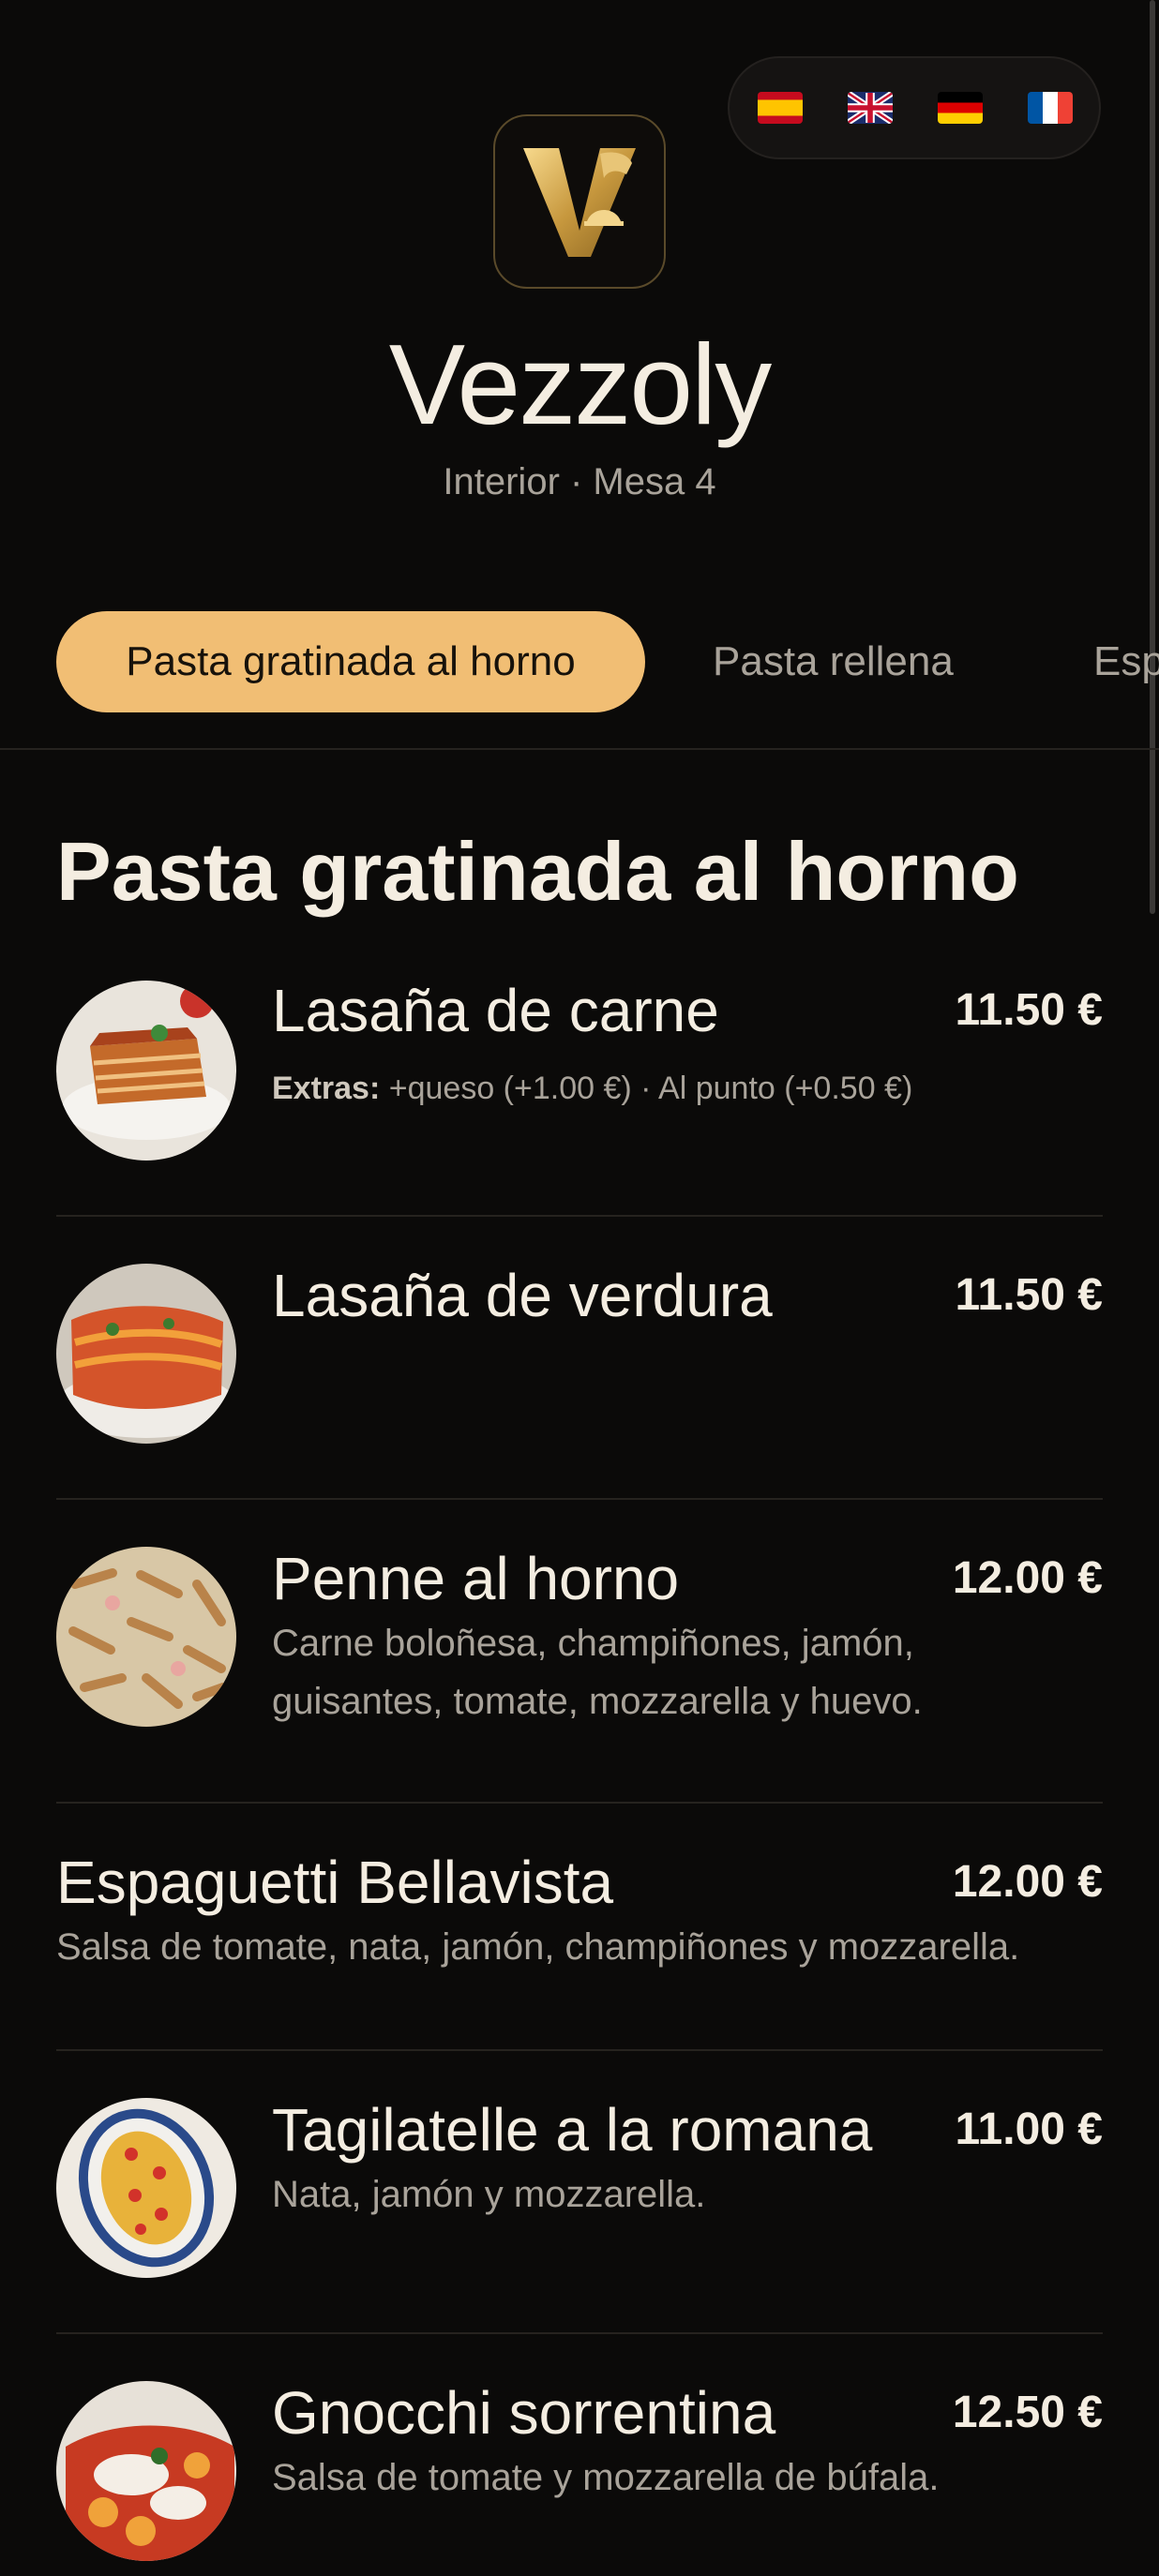  Describe the element at coordinates (579, 1363) in the screenshot. I see `menu-item: Lasaña de verdura 11.50 €` at that location.